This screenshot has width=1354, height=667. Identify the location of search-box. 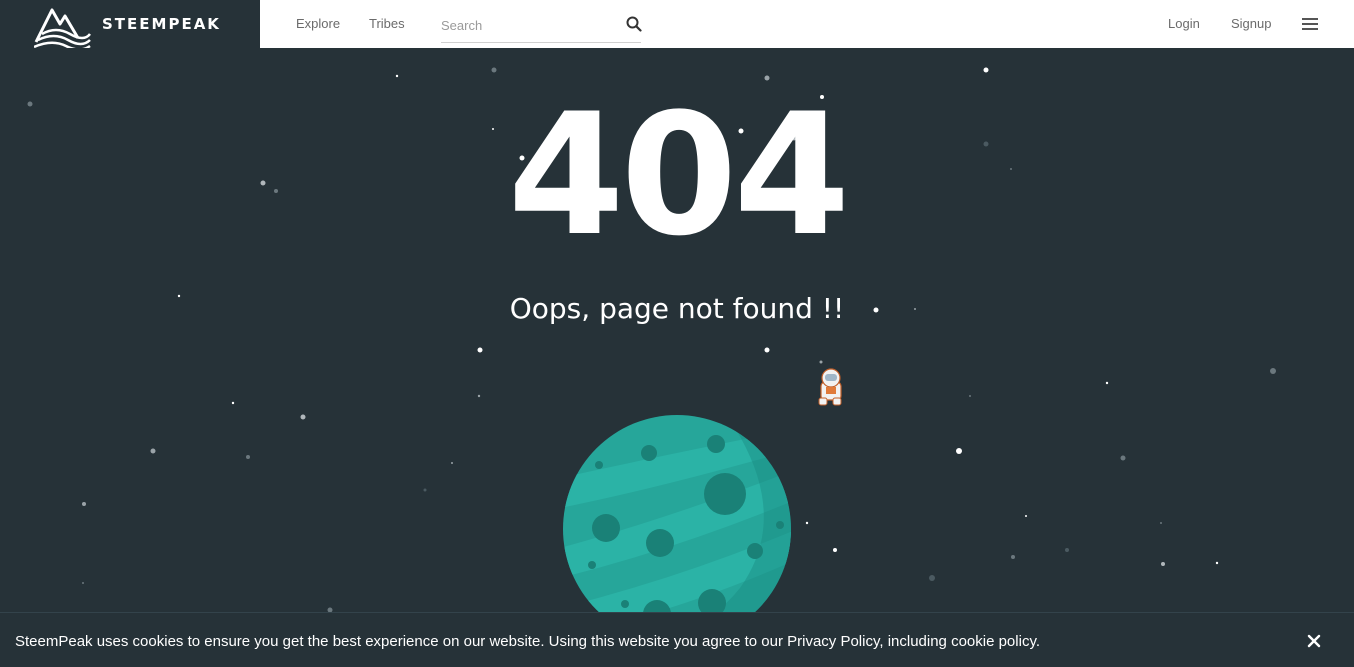
(541, 27).